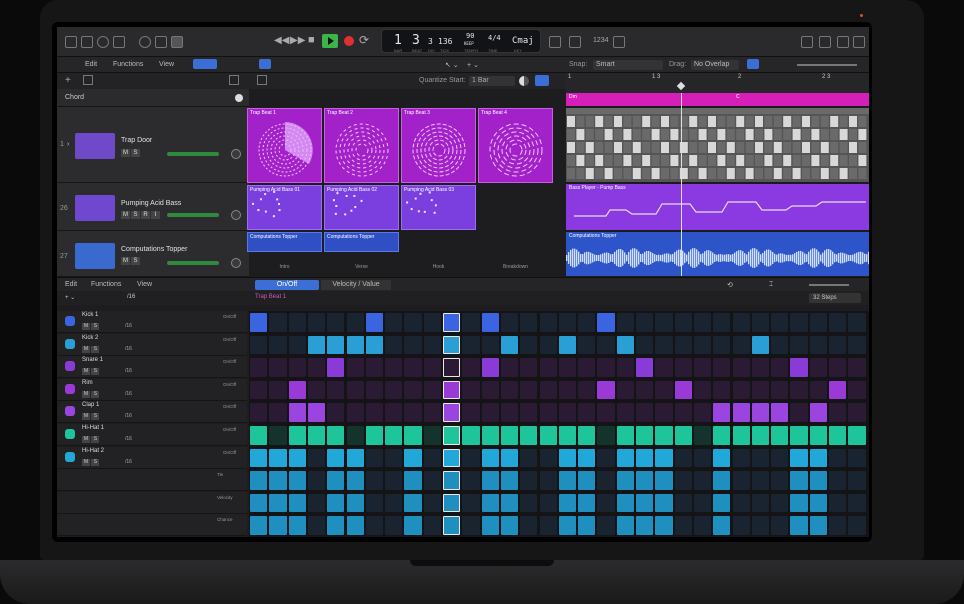 The height and width of the screenshot is (604, 964). Describe the element at coordinates (152, 322) in the screenshot. I see `row-header: Kick 1 M S /16 On/Off` at that location.